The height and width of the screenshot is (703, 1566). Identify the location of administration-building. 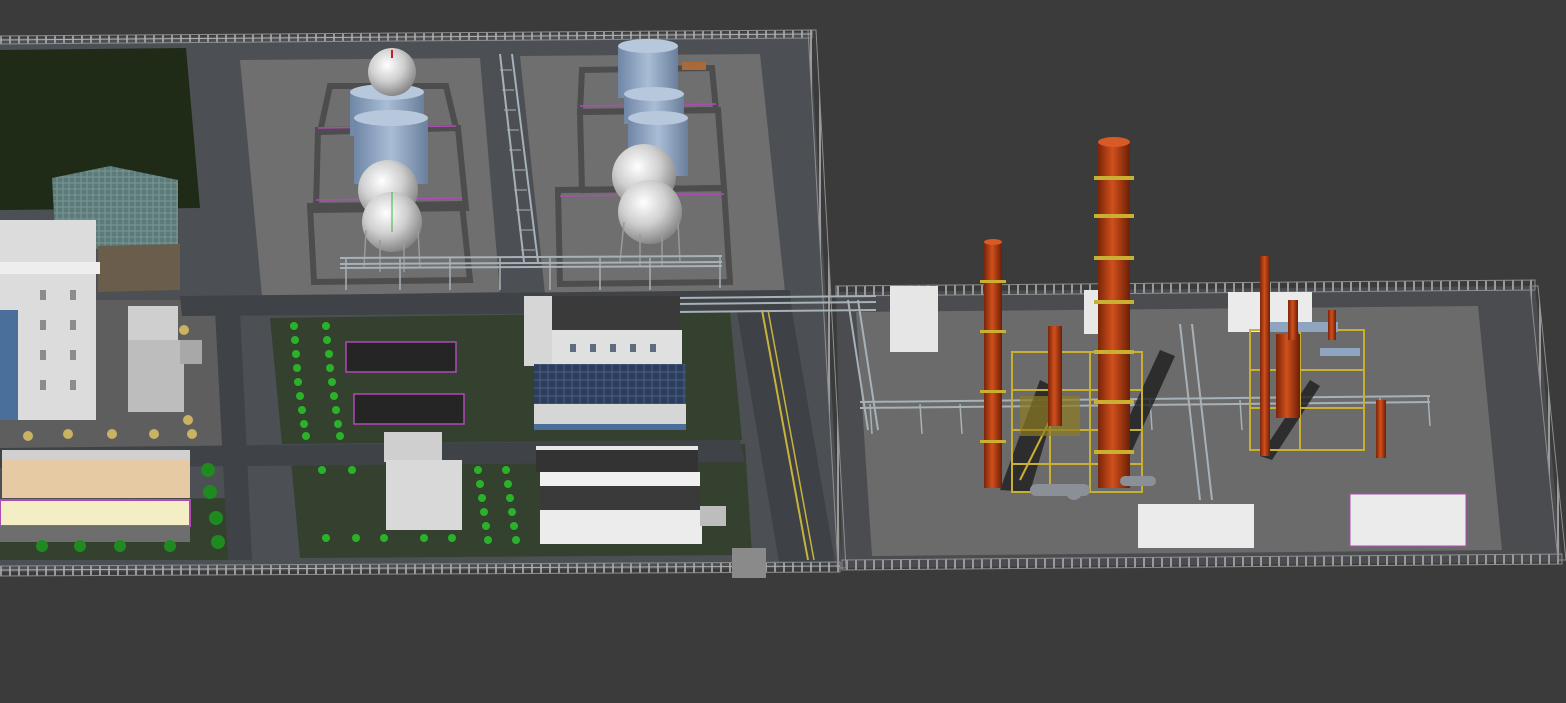
(605, 363).